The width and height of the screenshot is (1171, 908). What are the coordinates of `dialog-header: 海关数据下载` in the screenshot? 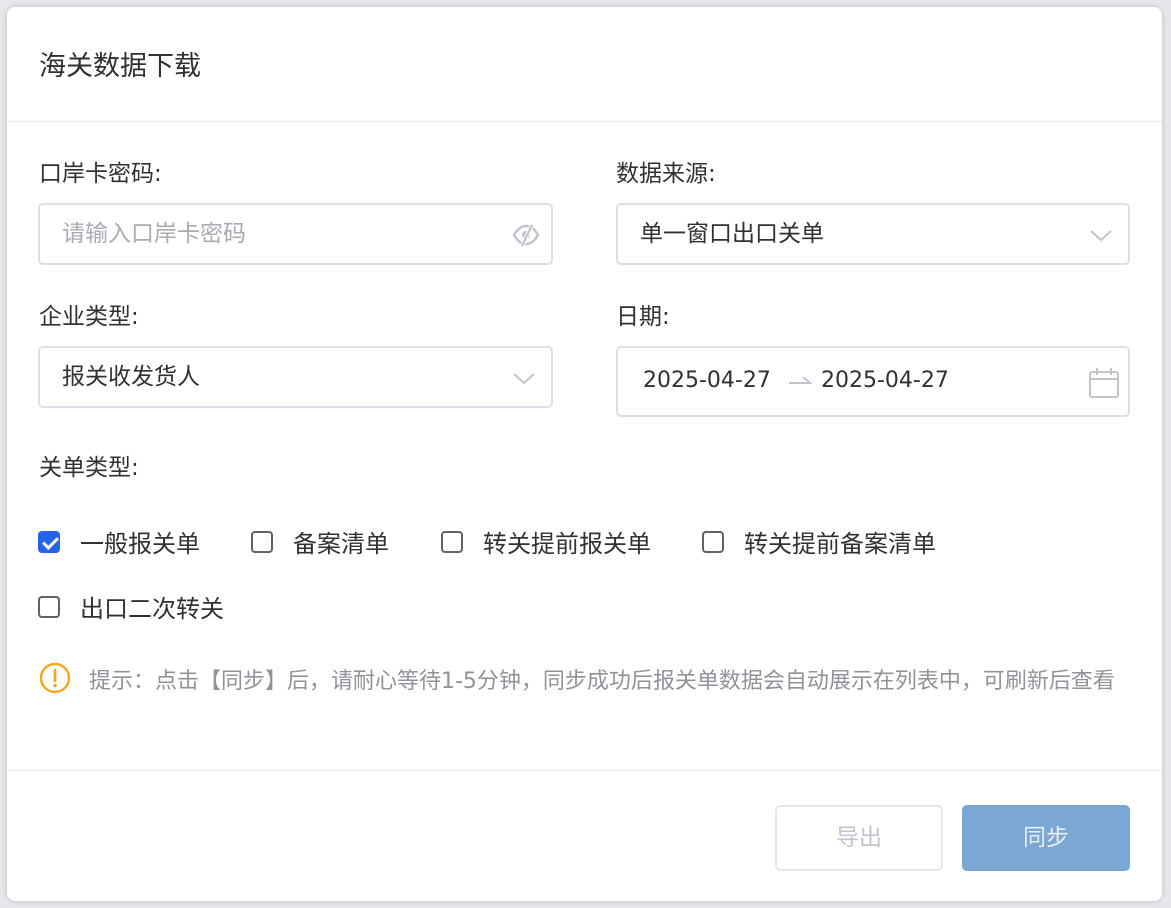 It's located at (584, 64).